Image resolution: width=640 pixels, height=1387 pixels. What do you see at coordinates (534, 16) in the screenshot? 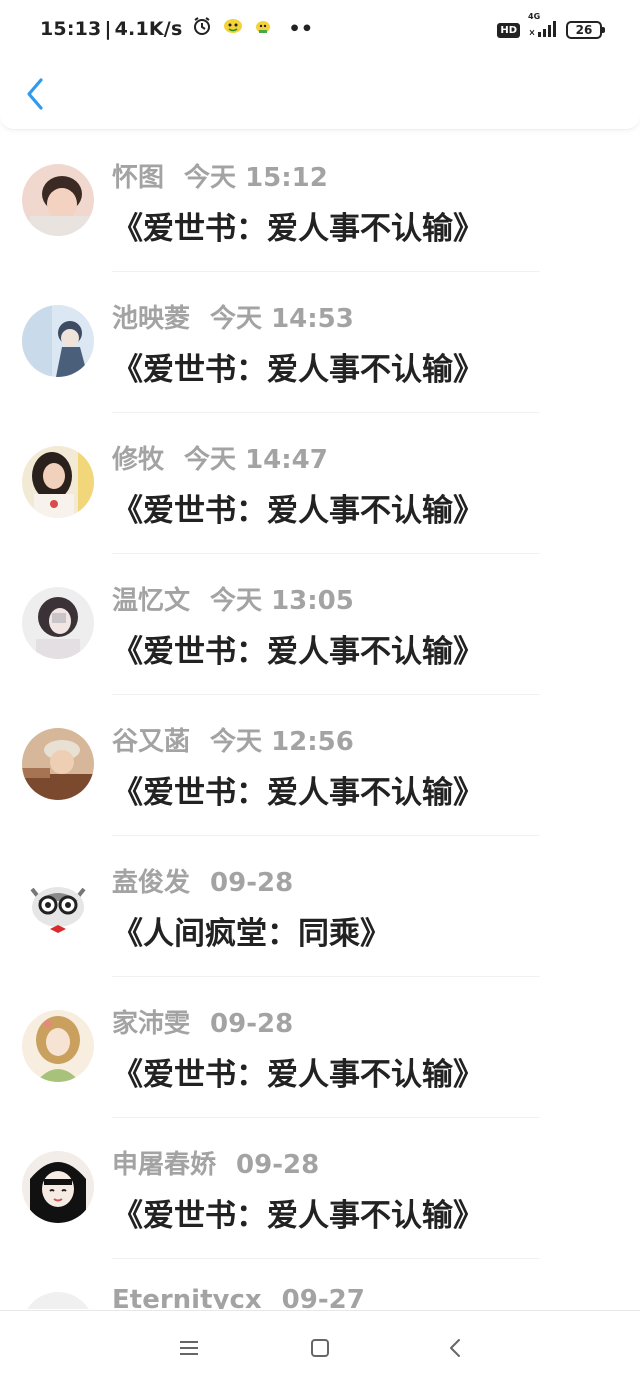
I see `network-type-label: 4G` at bounding box center [534, 16].